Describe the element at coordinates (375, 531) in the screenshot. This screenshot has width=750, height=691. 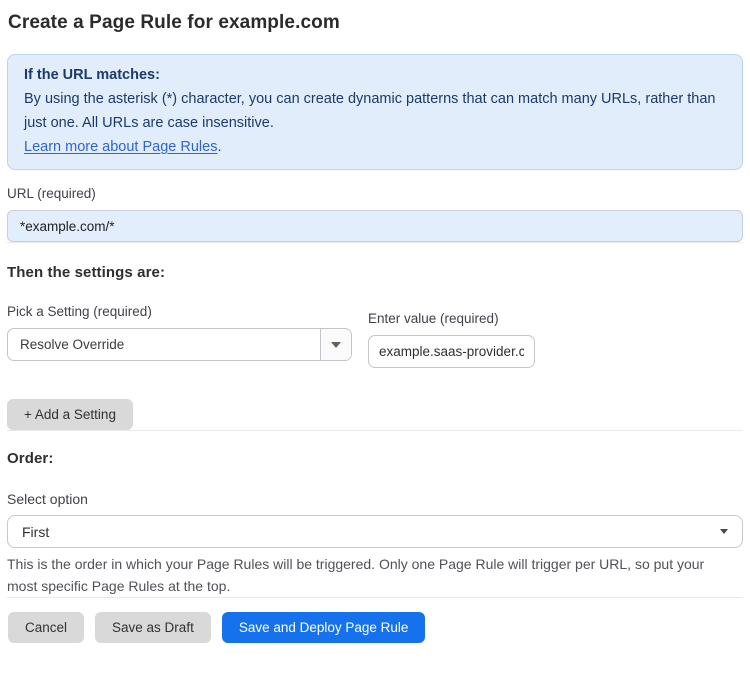
I see `order-select: First` at that location.